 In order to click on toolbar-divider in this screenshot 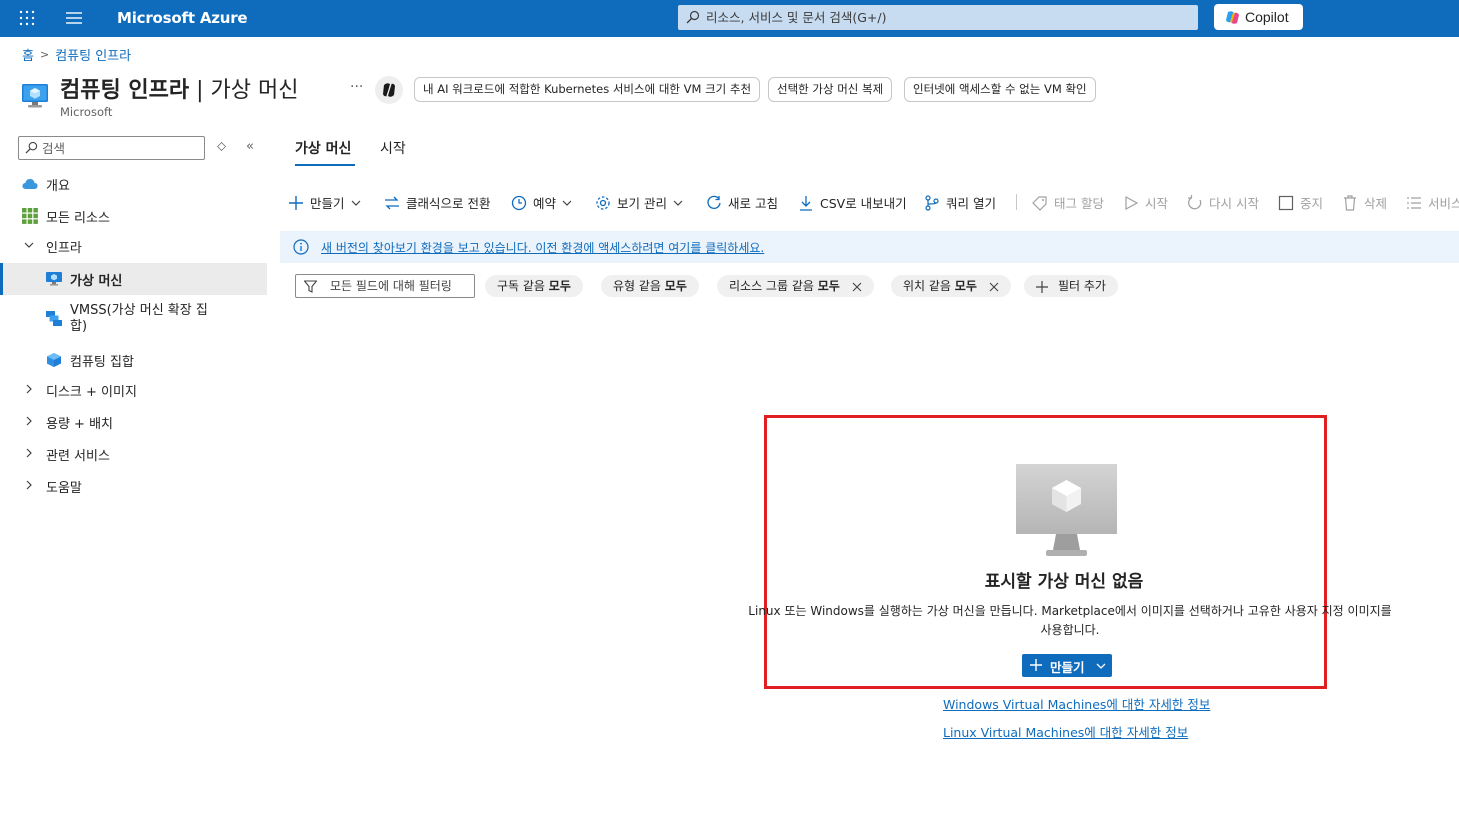, I will do `click(1016, 202)`.